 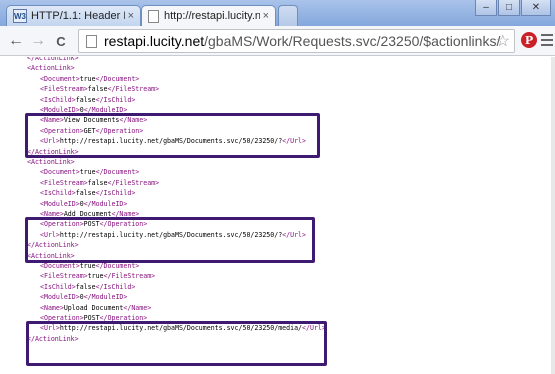 What do you see at coordinates (153, 16) in the screenshot?
I see `document-icon` at bounding box center [153, 16].